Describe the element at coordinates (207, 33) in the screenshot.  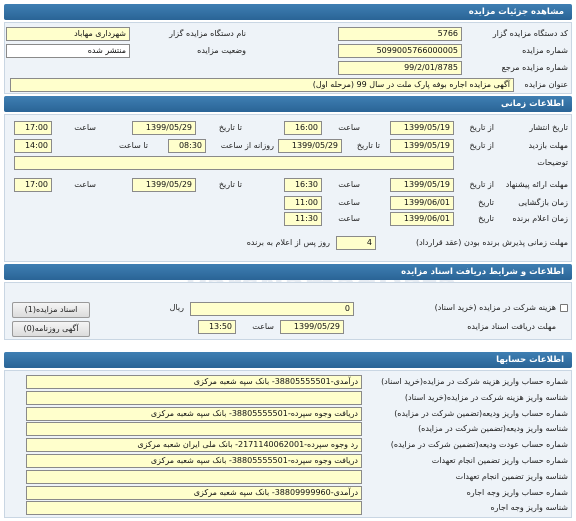
I see `auctioneer-name-label: نام دستگاه مزایده گزار` at that location.